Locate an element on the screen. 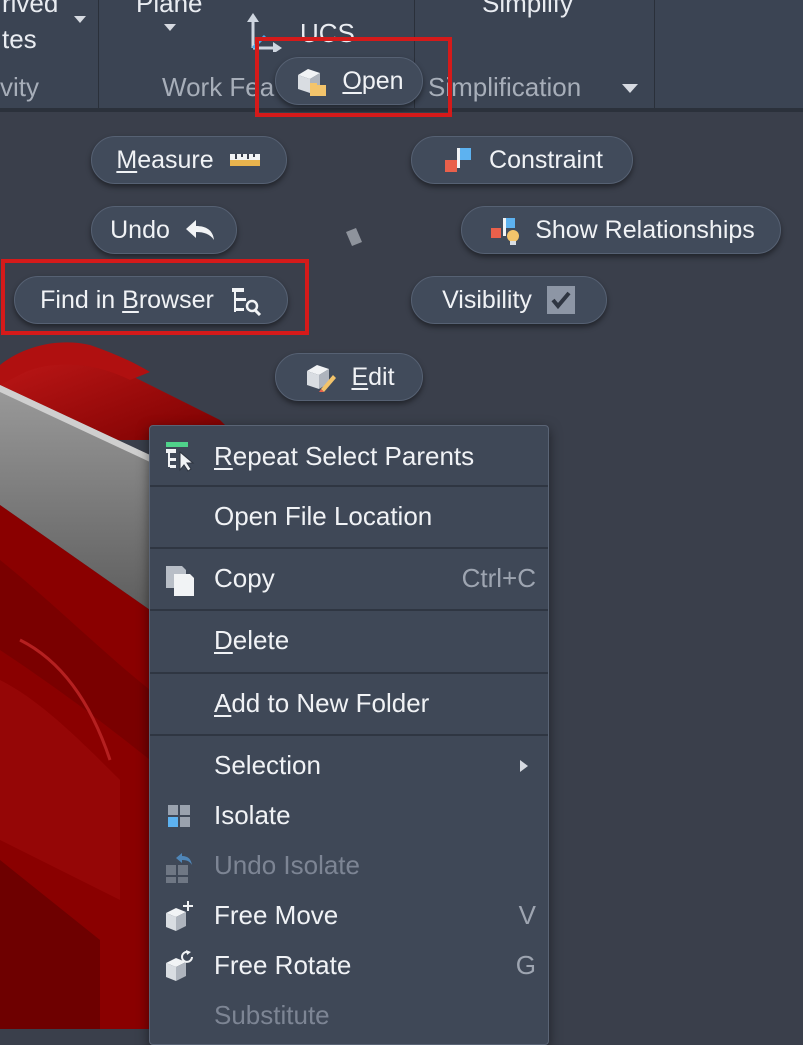 This screenshot has width=803, height=1045. substitute-label: Substitute is located at coordinates (272, 1015).